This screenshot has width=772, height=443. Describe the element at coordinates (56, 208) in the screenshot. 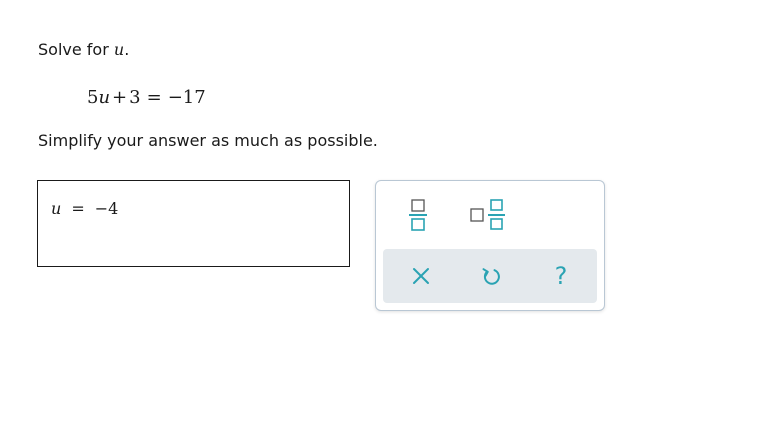

I see `answer-variable: u` at that location.